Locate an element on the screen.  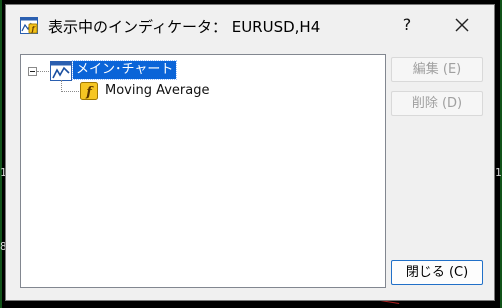
edit-button: 編集 (E) is located at coordinates (437, 69).